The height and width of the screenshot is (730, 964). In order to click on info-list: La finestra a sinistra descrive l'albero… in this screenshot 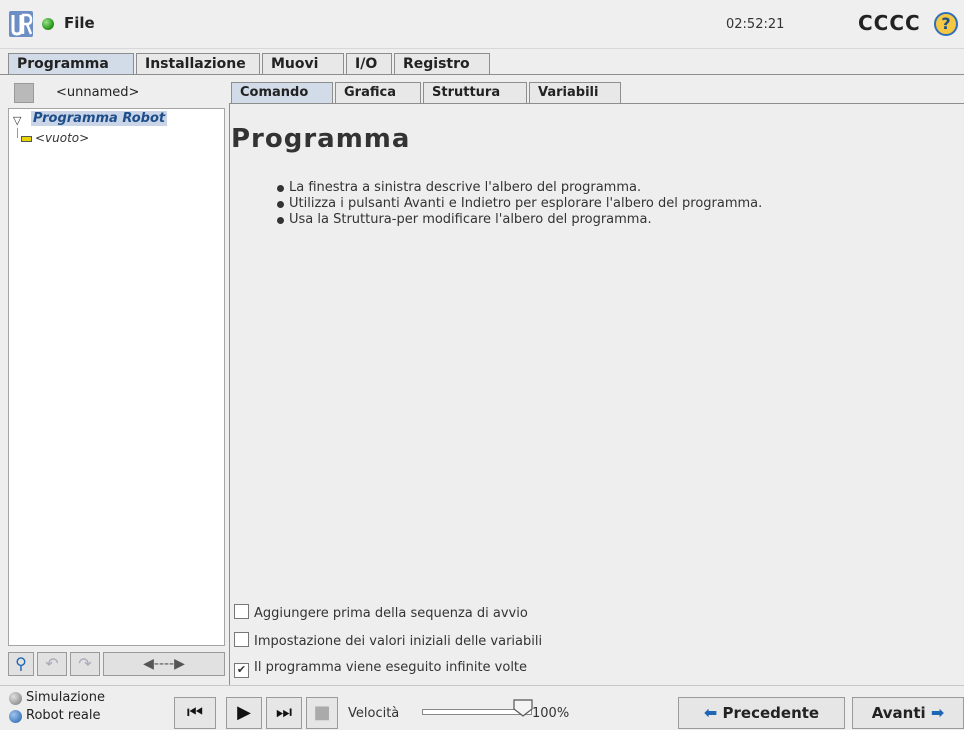, I will do `click(556, 204)`.